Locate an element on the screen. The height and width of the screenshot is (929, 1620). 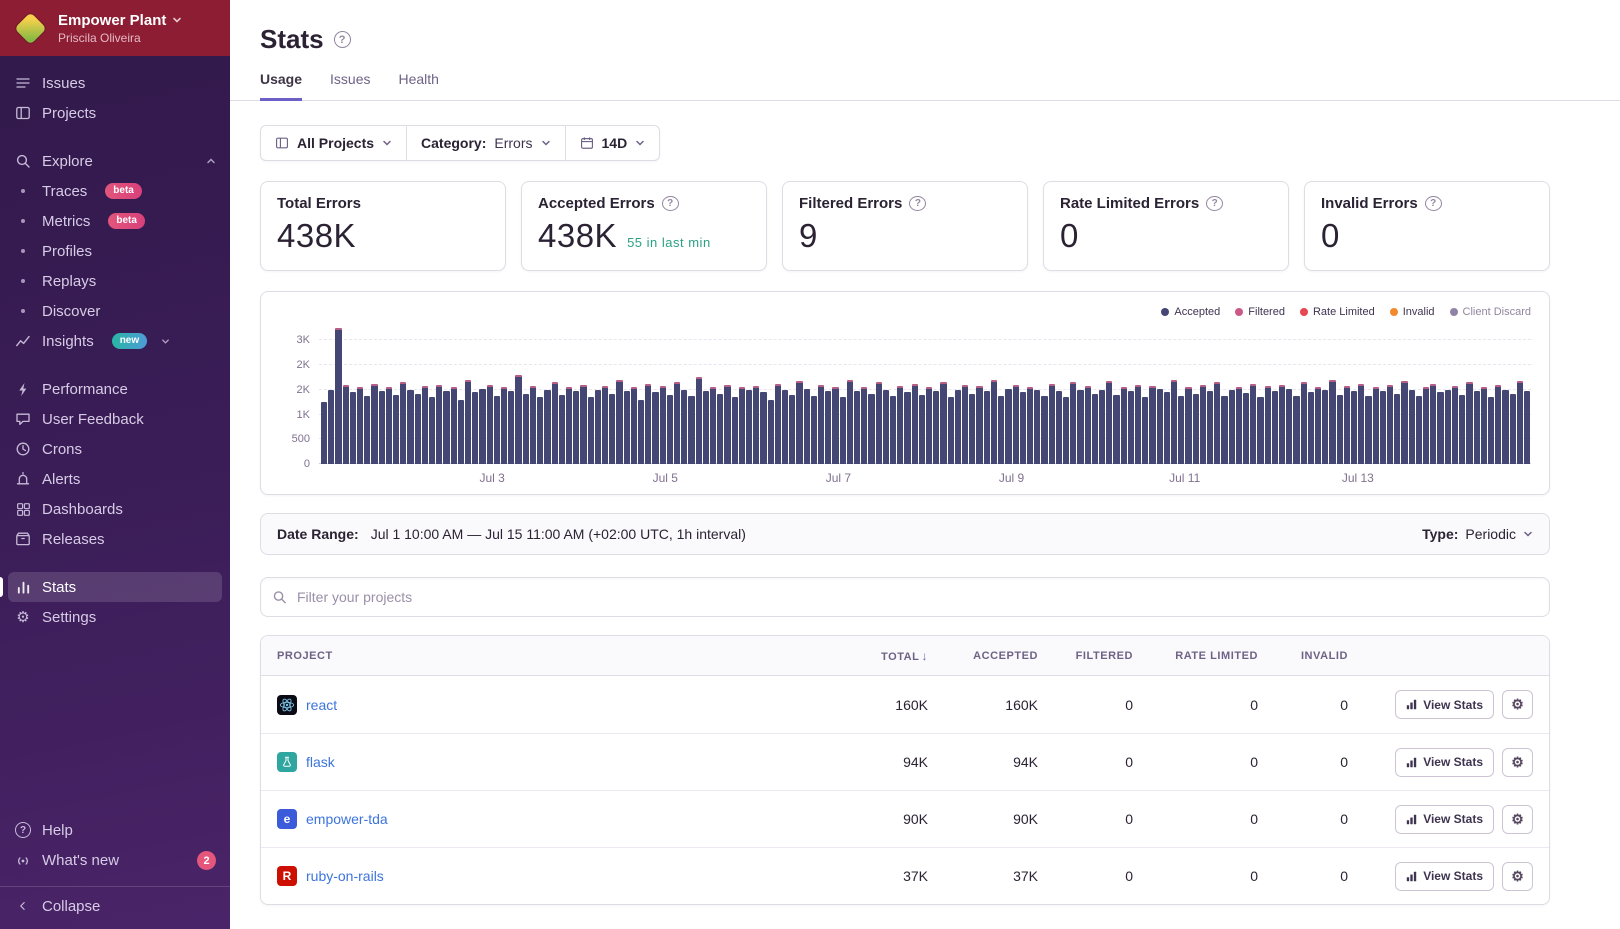
insights-icon is located at coordinates (23, 341).